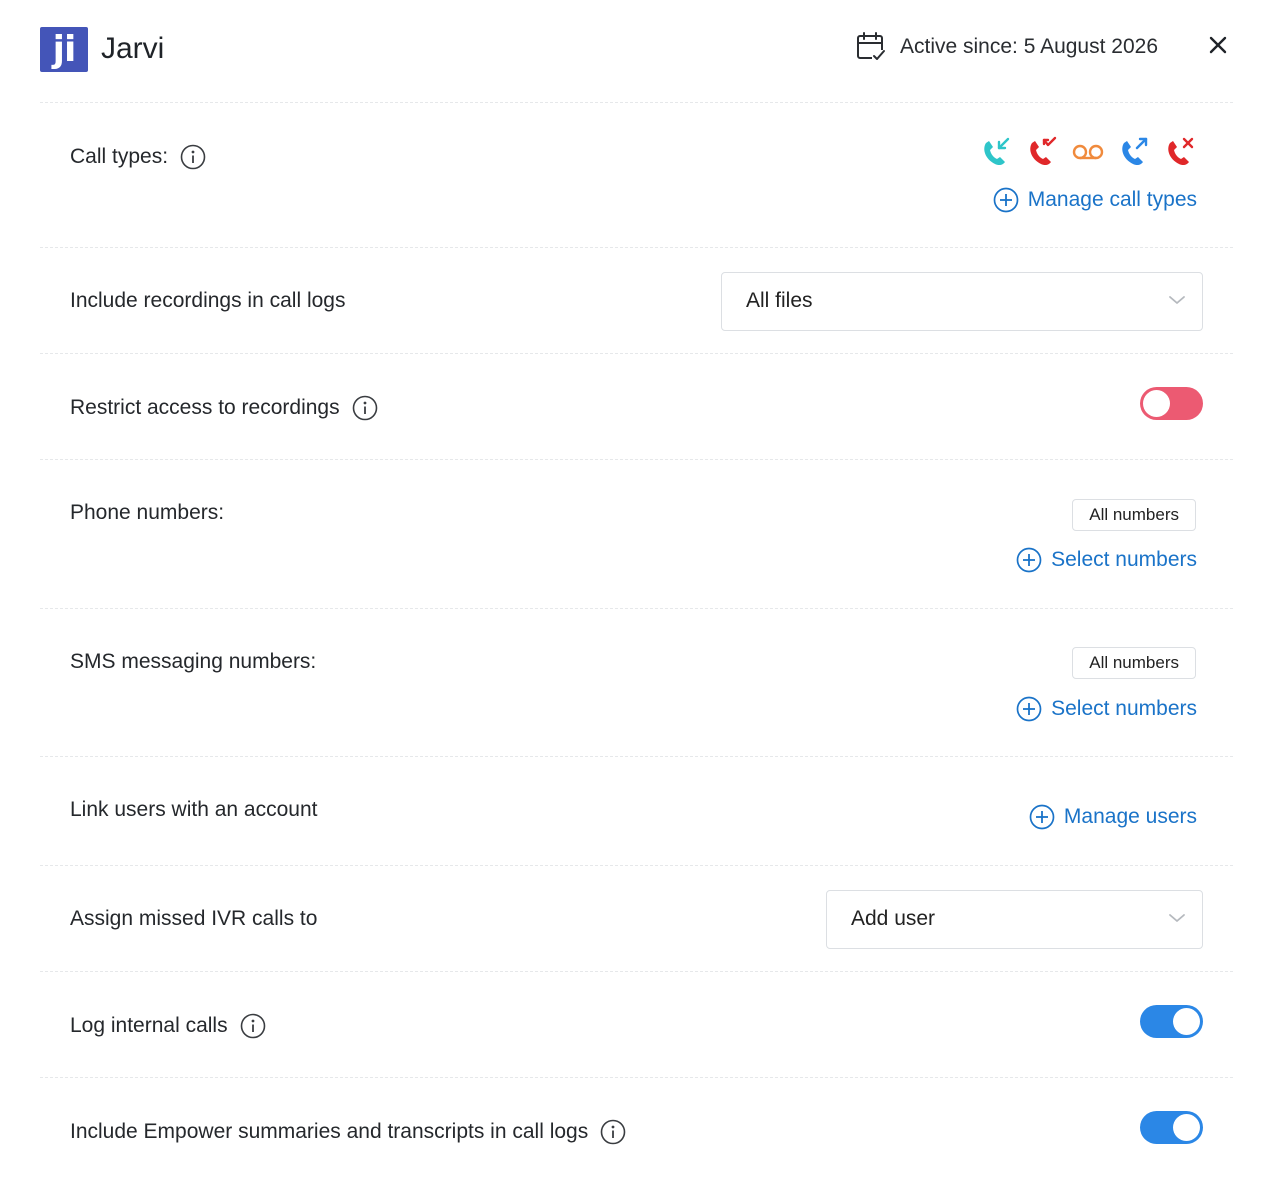 The height and width of the screenshot is (1183, 1277). What do you see at coordinates (194, 809) in the screenshot?
I see `link-users-label: Link users with an account` at bounding box center [194, 809].